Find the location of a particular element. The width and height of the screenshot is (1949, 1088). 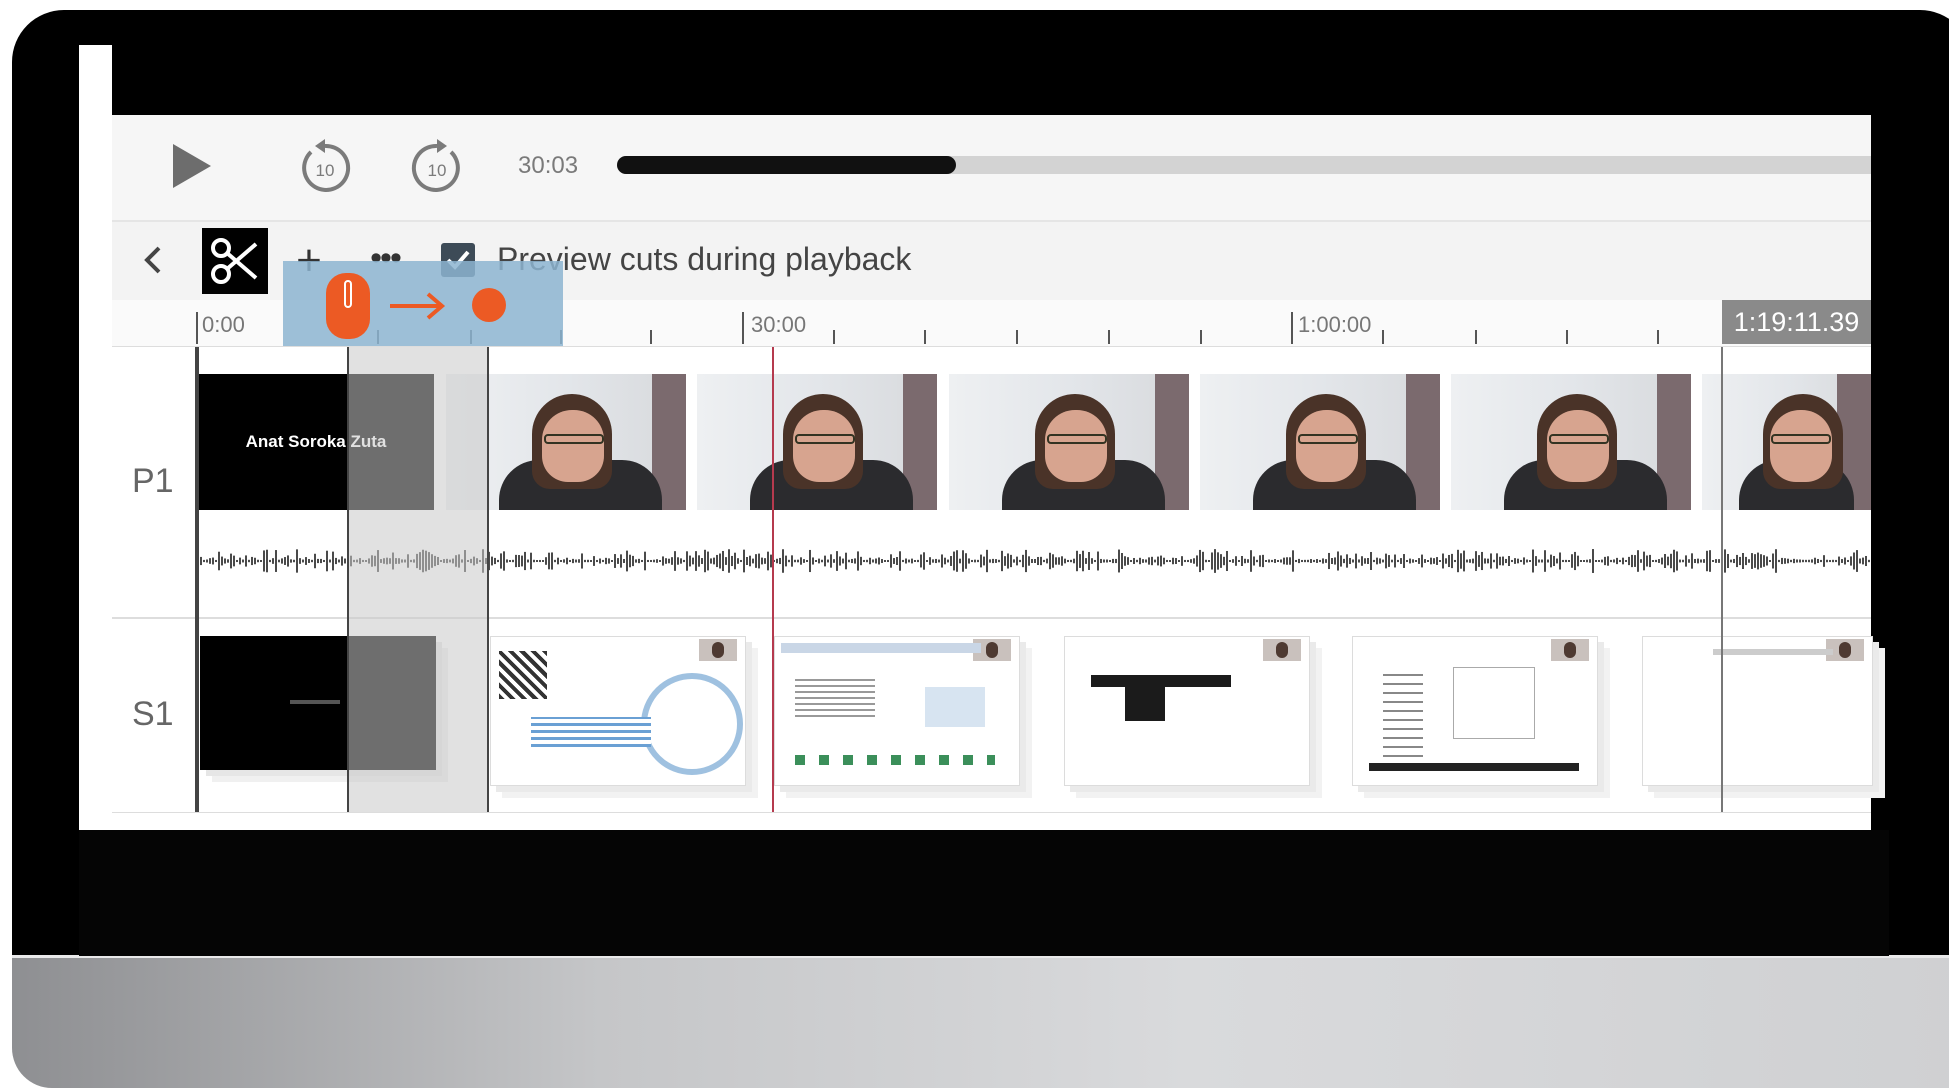

forward-10-icon: 10 is located at coordinates (435, 165).